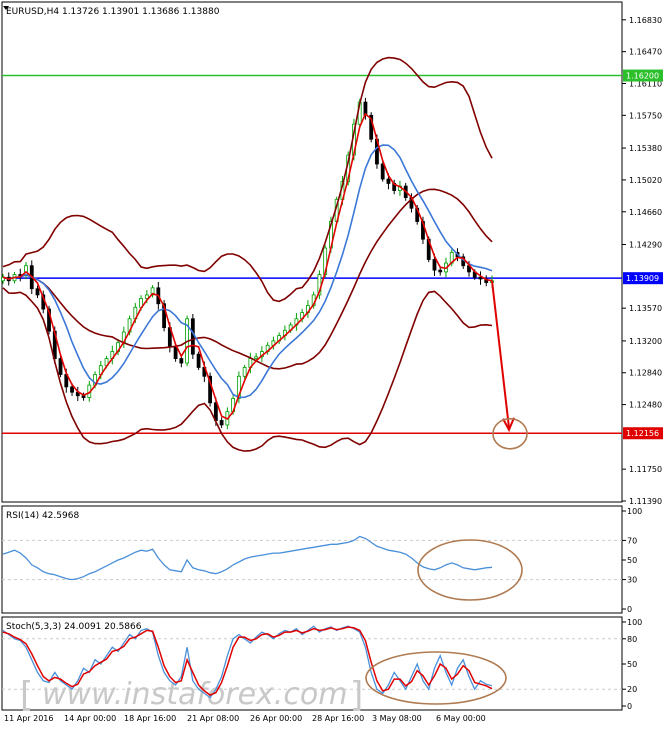 This screenshot has height=729, width=665. I want to click on time-axis-label: 3 May 08:00, so click(397, 718).